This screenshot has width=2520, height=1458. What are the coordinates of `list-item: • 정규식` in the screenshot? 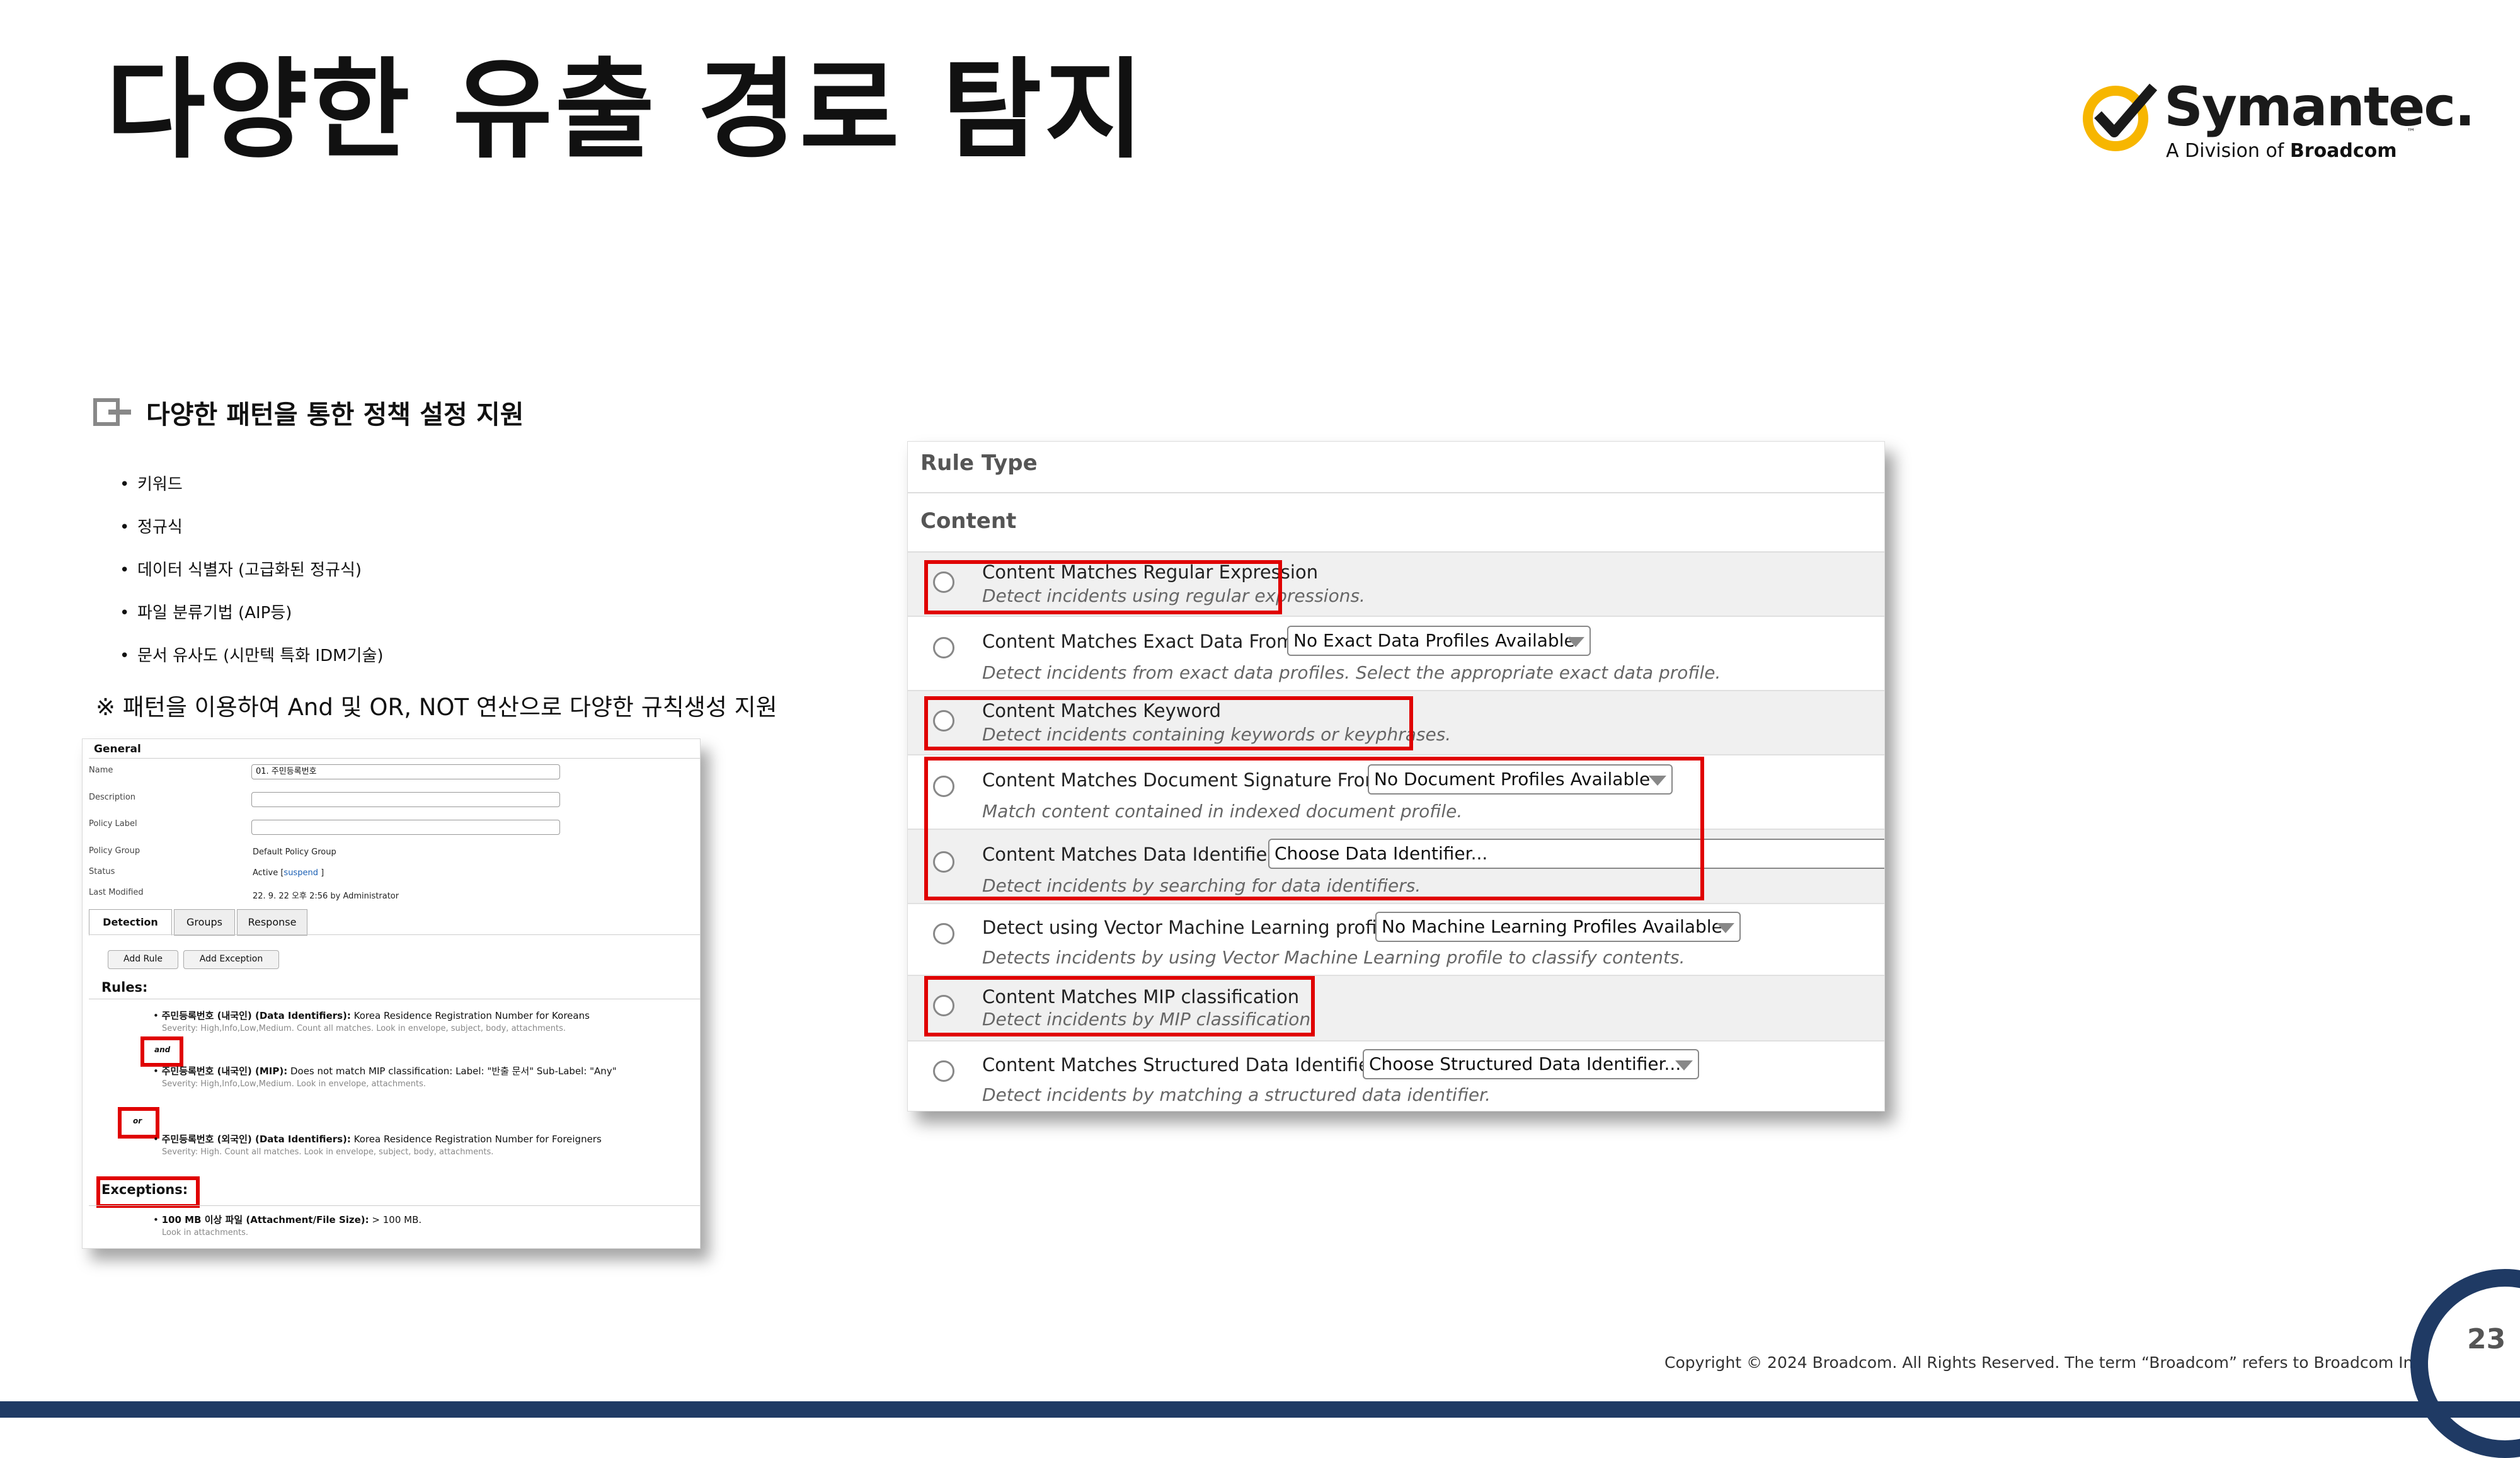 It's located at (151, 527).